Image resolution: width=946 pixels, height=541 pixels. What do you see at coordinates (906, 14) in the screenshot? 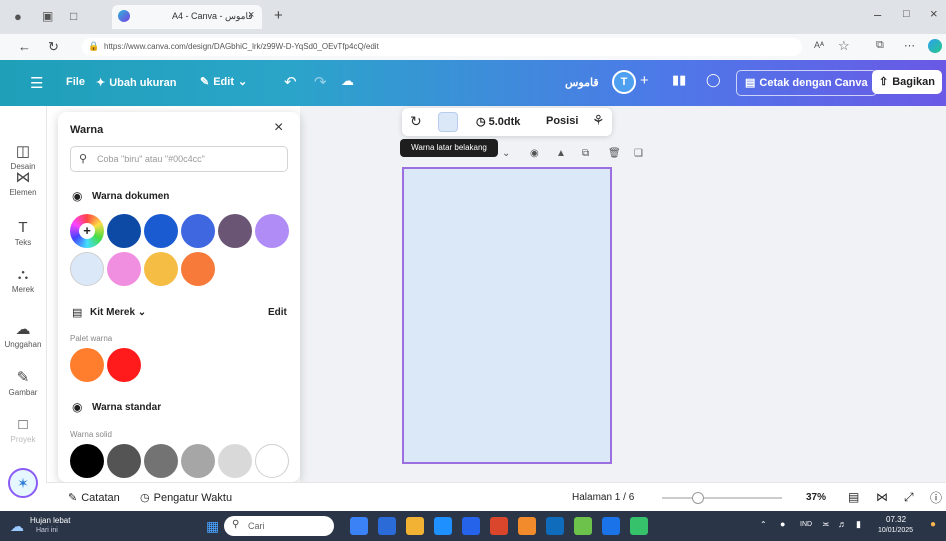
I see `restore-icon: □` at bounding box center [906, 14].